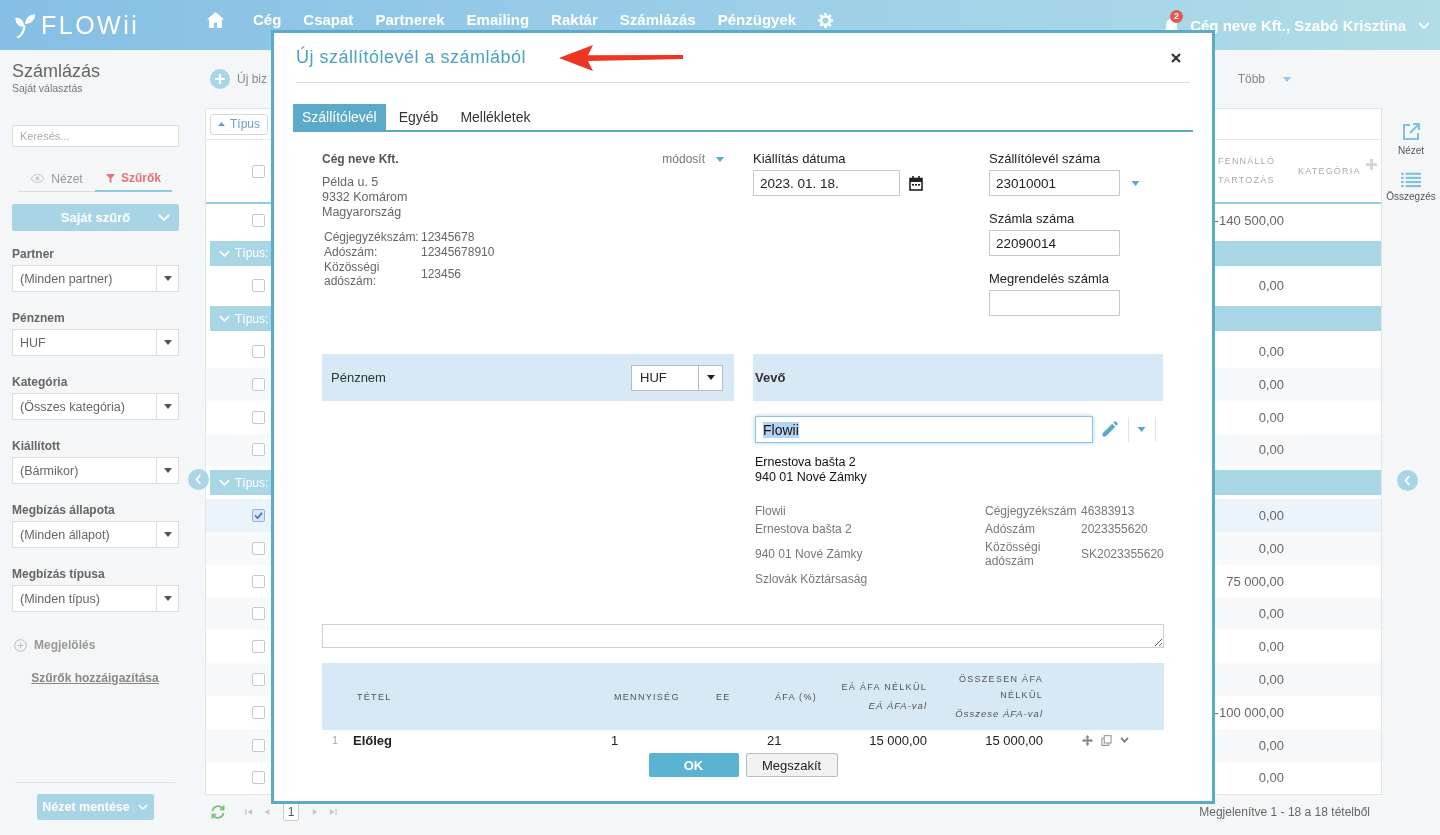  What do you see at coordinates (800, 159) in the screenshot?
I see `field-label: Kiállítás dátuma` at bounding box center [800, 159].